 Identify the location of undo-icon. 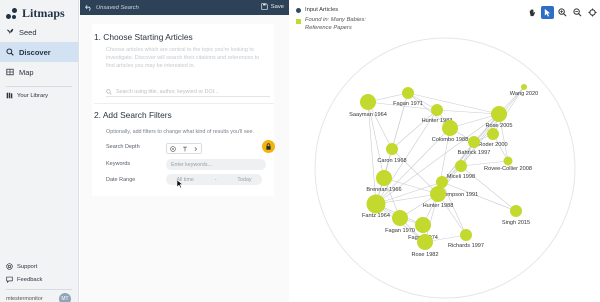
(88, 7).